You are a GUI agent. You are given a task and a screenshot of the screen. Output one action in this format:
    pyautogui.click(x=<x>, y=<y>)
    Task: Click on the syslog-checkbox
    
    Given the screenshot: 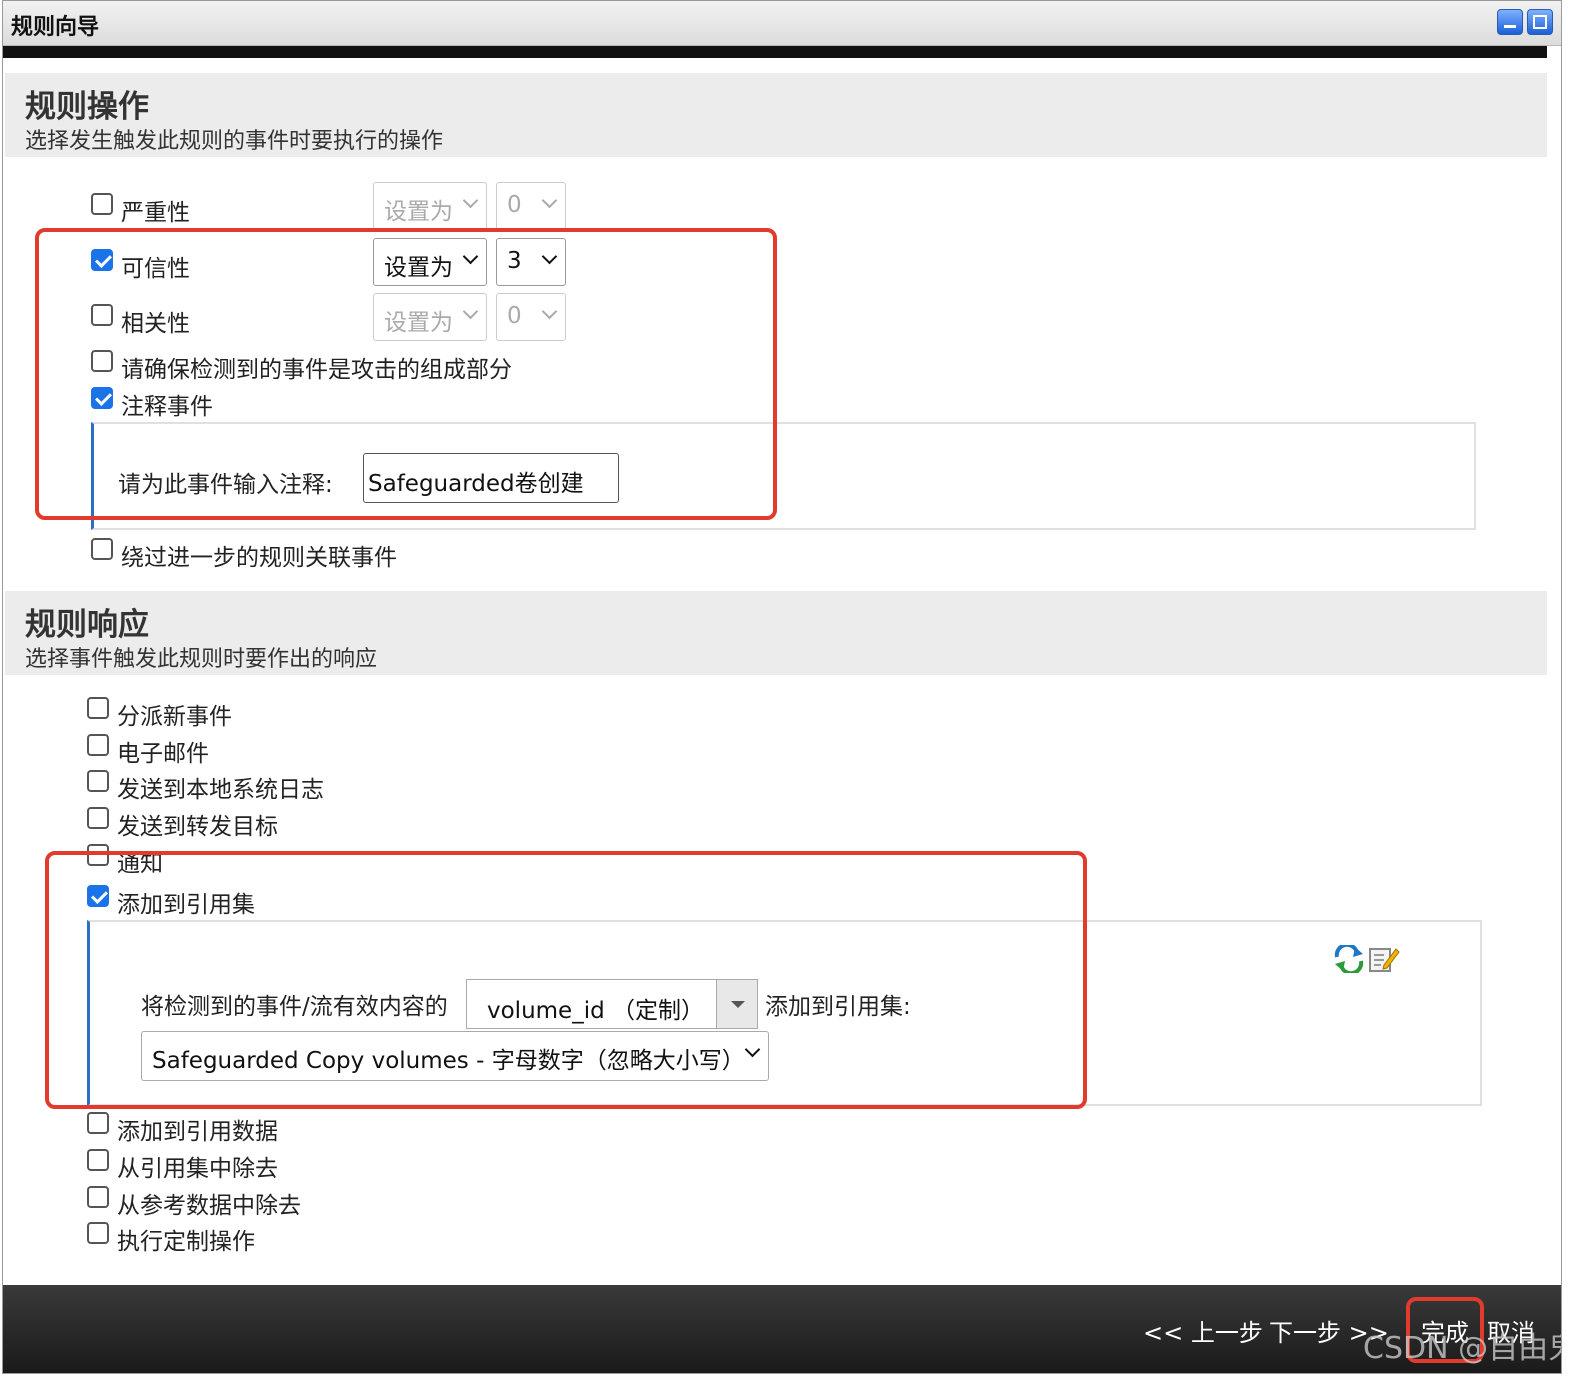 What is the action you would take?
    pyautogui.click(x=98, y=781)
    